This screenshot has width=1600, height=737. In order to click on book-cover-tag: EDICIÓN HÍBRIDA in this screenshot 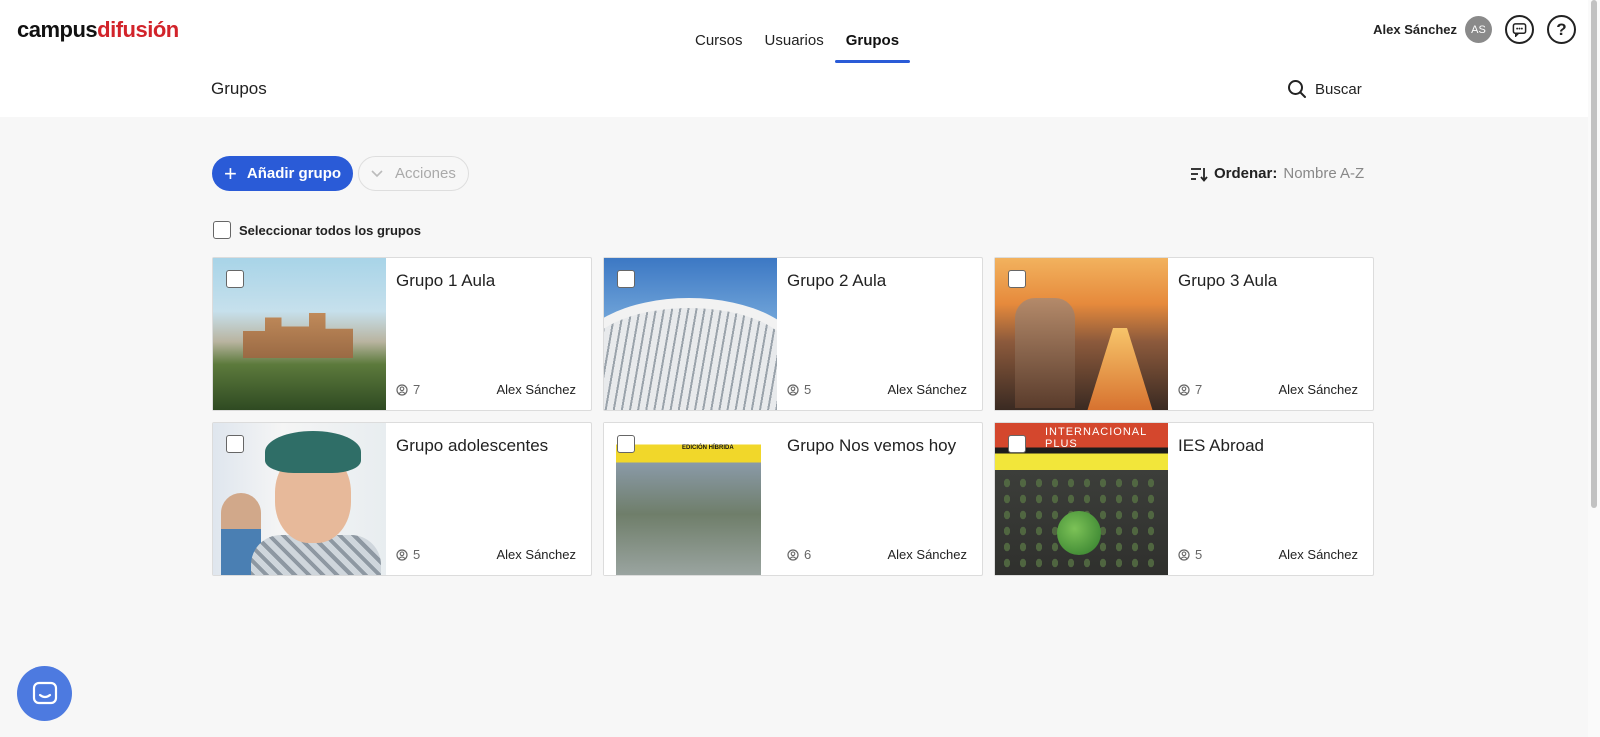, I will do `click(708, 448)`.